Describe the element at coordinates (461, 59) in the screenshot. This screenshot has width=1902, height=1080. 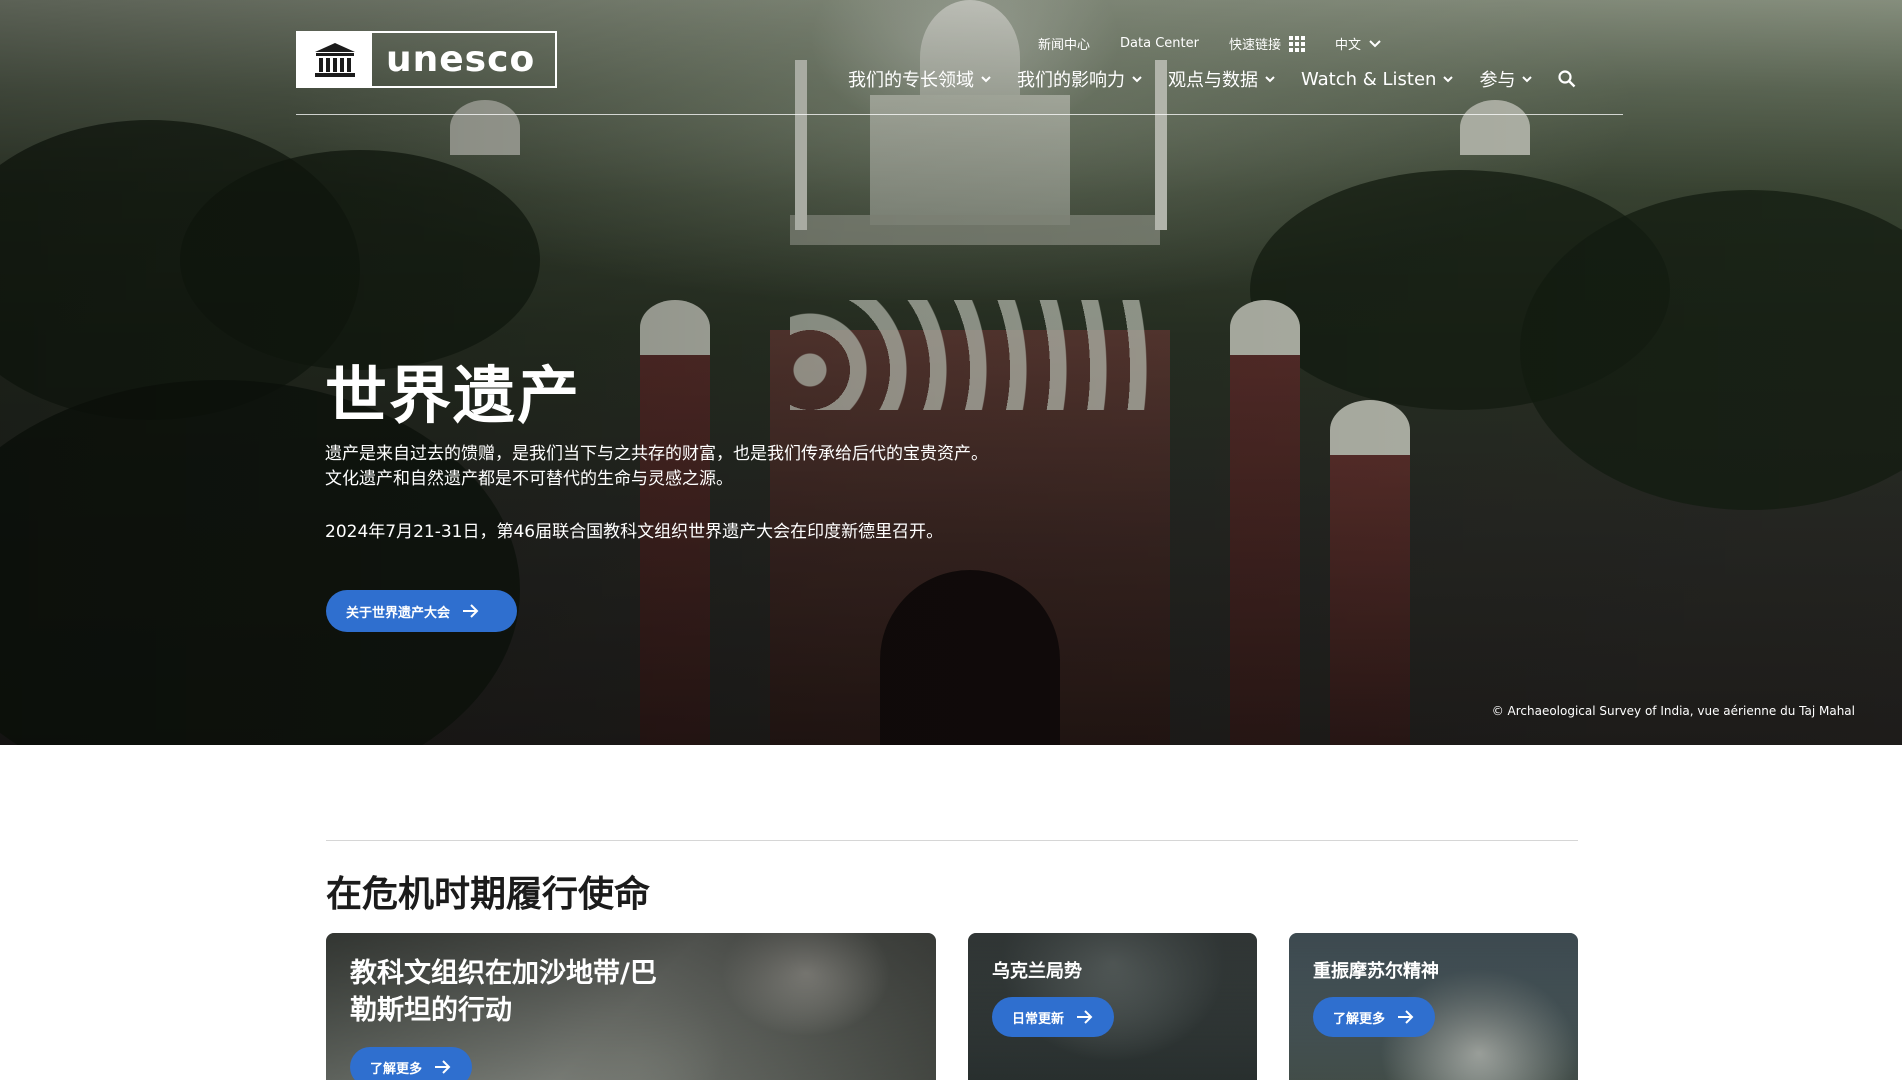
I see `logo-text: unesco` at that location.